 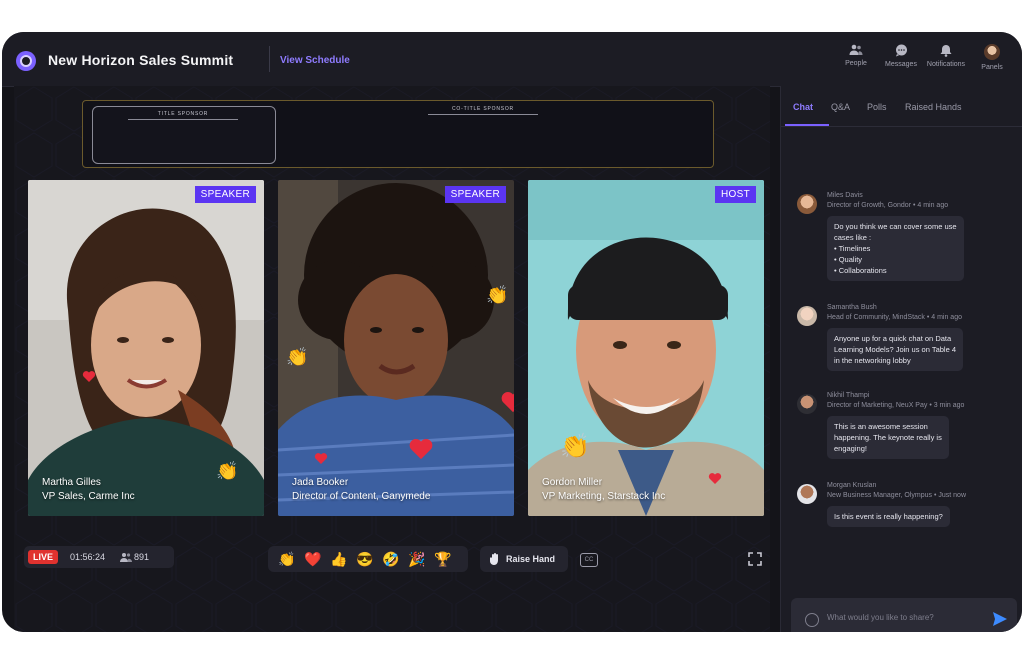 What do you see at coordinates (286, 559) in the screenshot?
I see `clap-reaction-button: 👏` at bounding box center [286, 559].